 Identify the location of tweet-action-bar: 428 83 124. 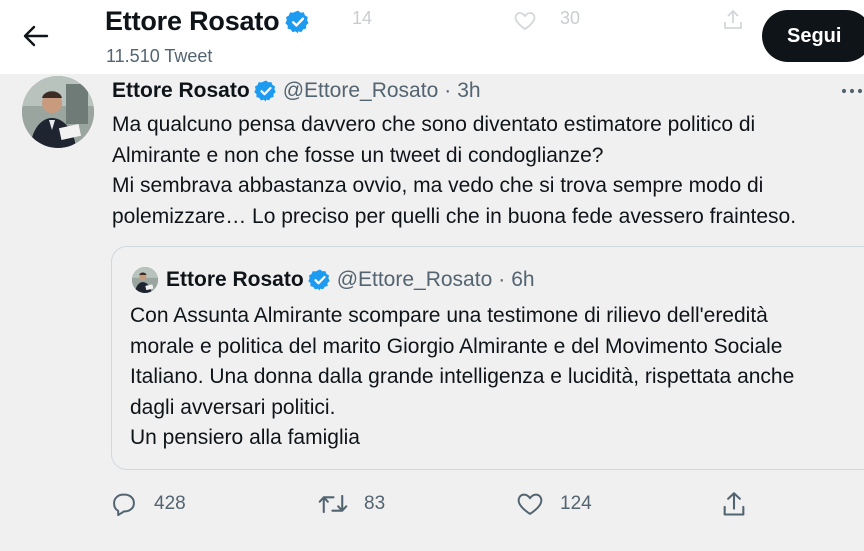
(432, 504).